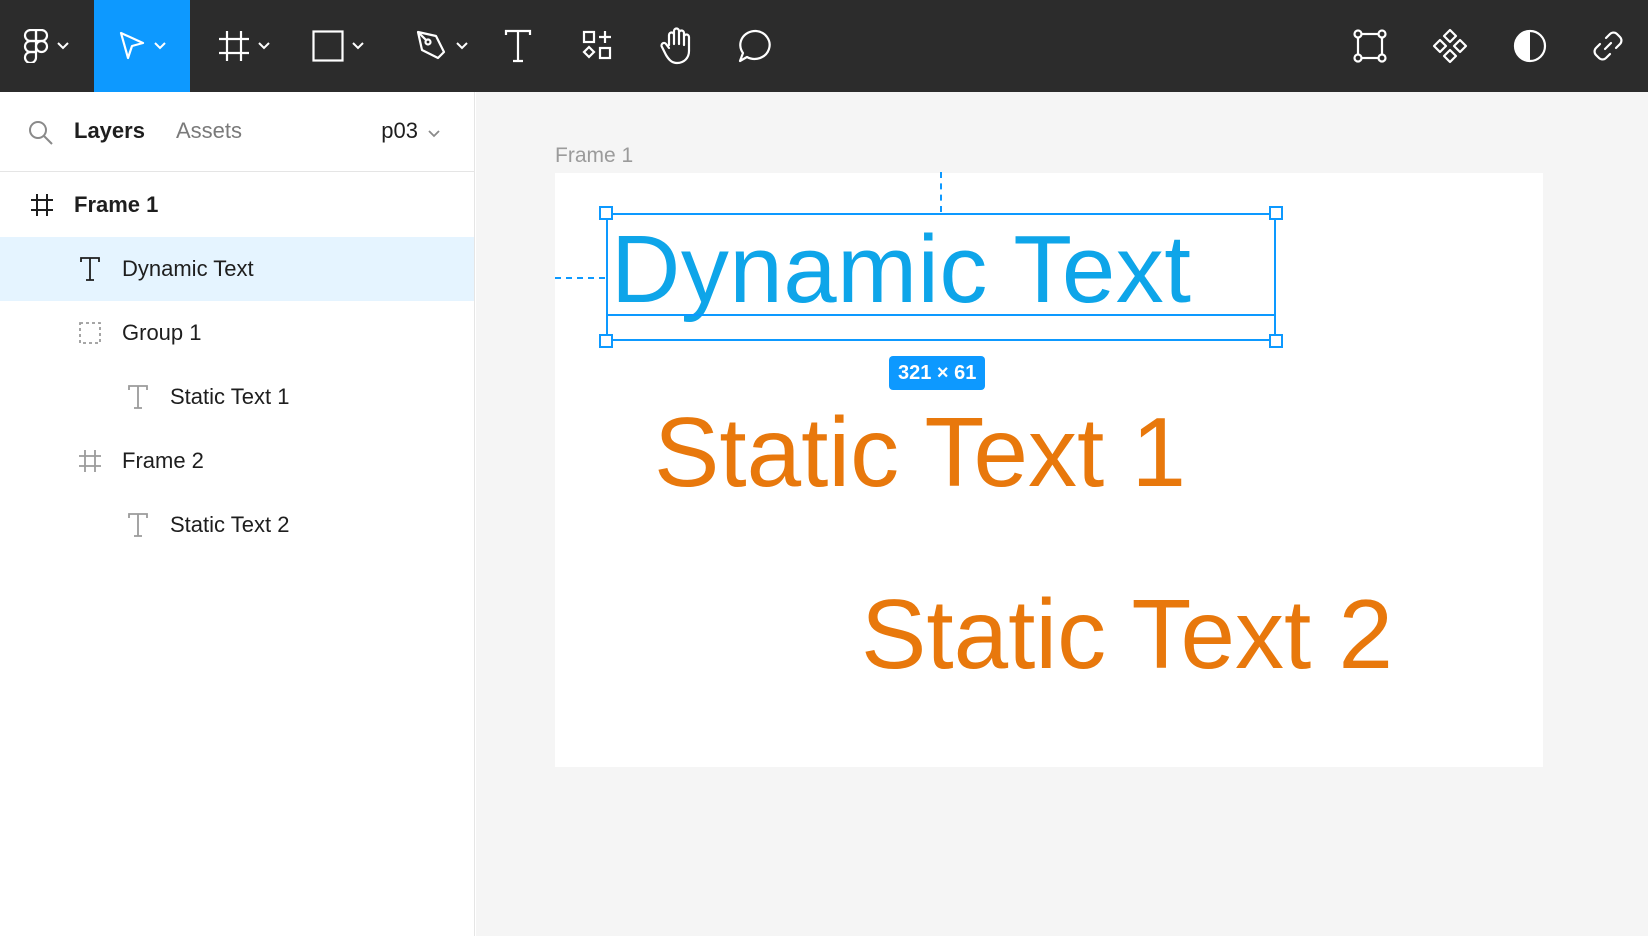  I want to click on speech-bubble-icon, so click(756, 46).